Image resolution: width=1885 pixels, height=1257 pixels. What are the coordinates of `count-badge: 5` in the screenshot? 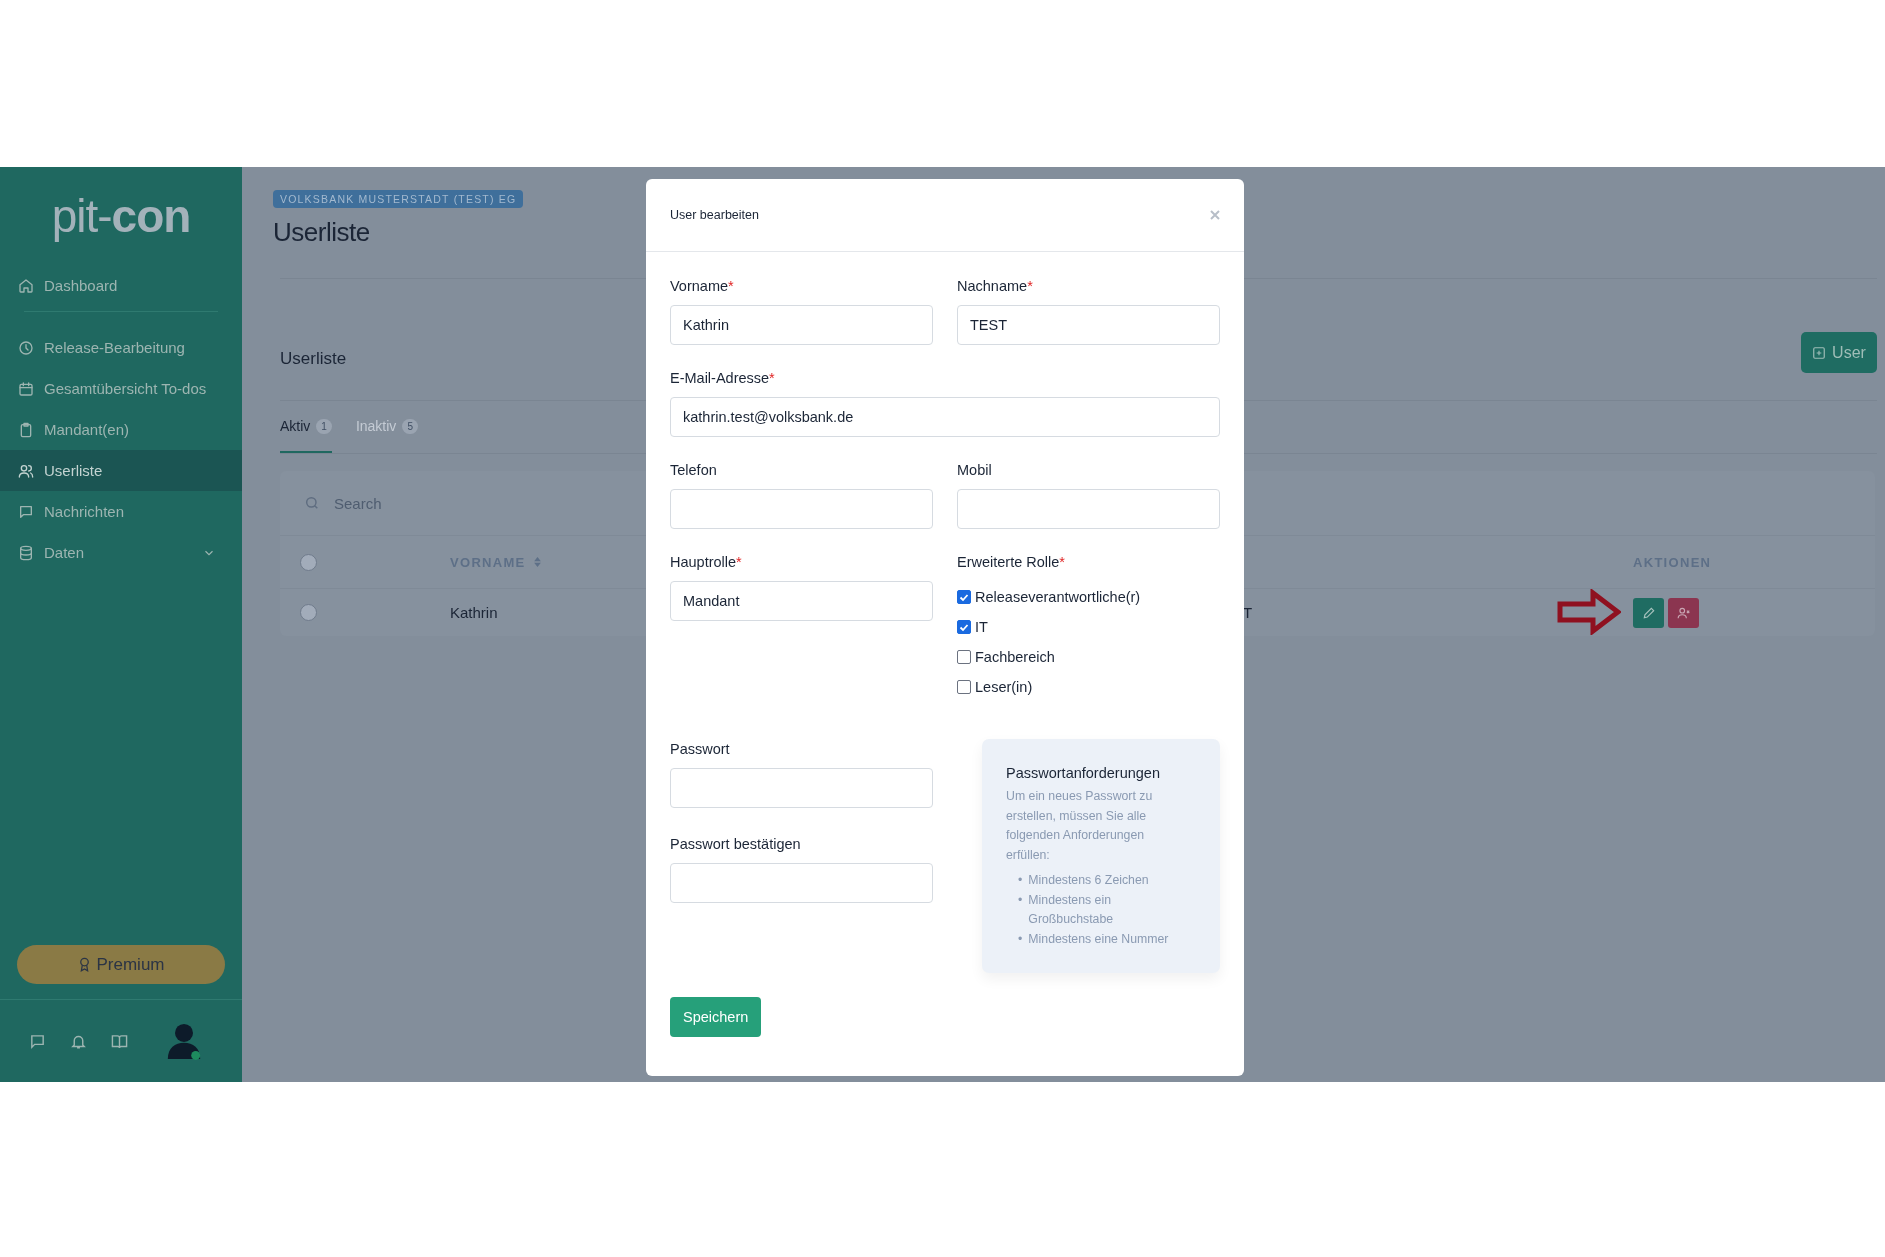 It's located at (410, 426).